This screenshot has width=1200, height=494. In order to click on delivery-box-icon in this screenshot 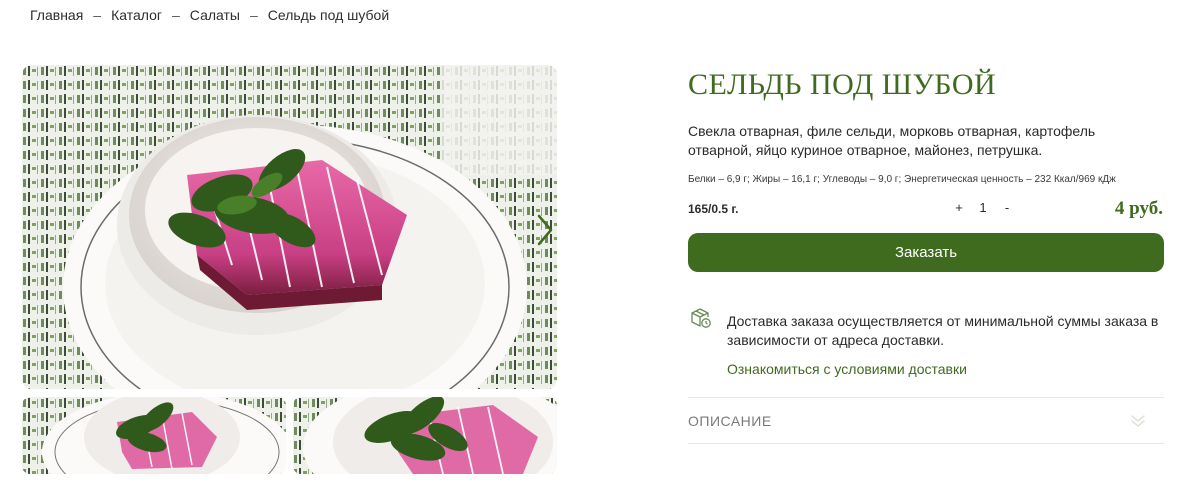, I will do `click(701, 318)`.